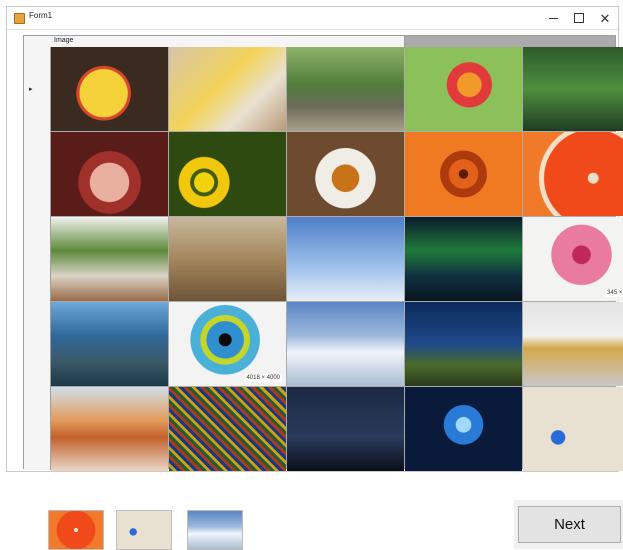 This screenshot has height=550, width=623. Describe the element at coordinates (109, 174) in the screenshot. I see `cell-birthday-cake` at that location.